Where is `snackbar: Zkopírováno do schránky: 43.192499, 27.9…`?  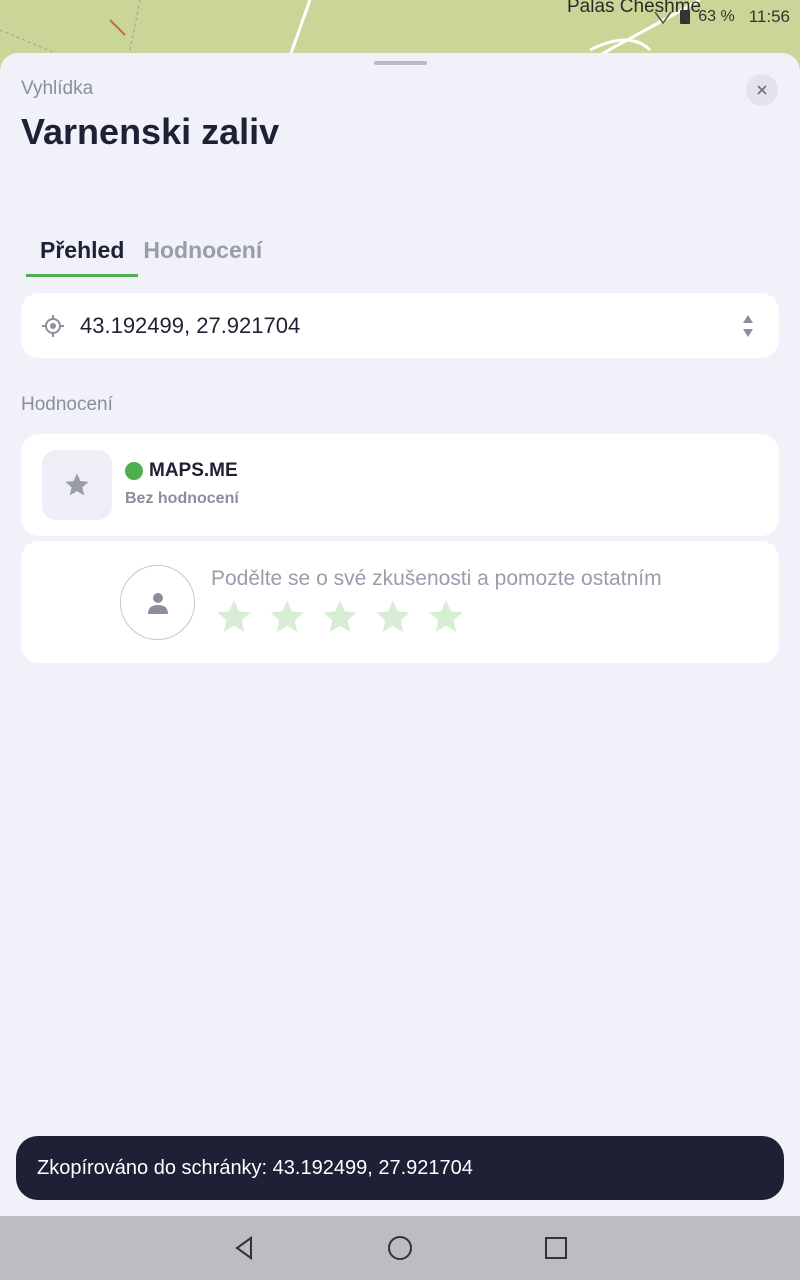
snackbar: Zkopírováno do schránky: 43.192499, 27.9… is located at coordinates (400, 1168).